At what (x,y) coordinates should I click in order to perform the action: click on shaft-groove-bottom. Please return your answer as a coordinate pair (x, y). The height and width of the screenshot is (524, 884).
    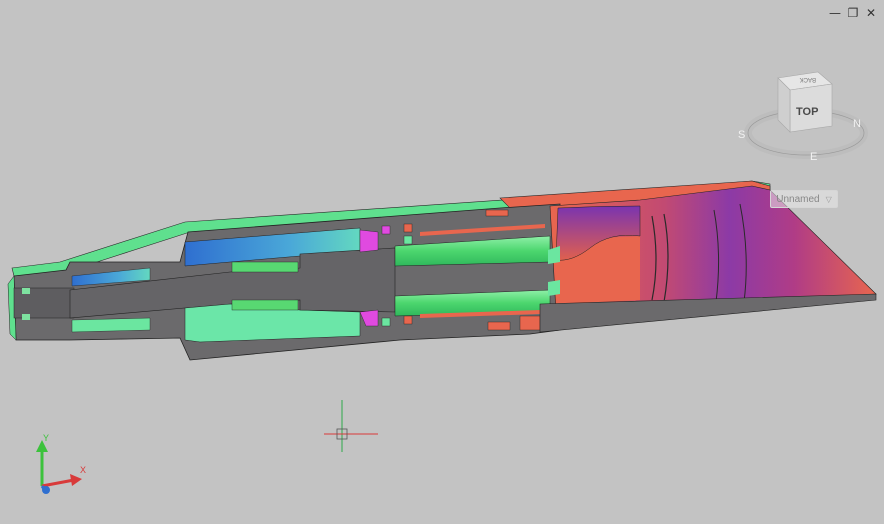
    Looking at the image, I should click on (265, 305).